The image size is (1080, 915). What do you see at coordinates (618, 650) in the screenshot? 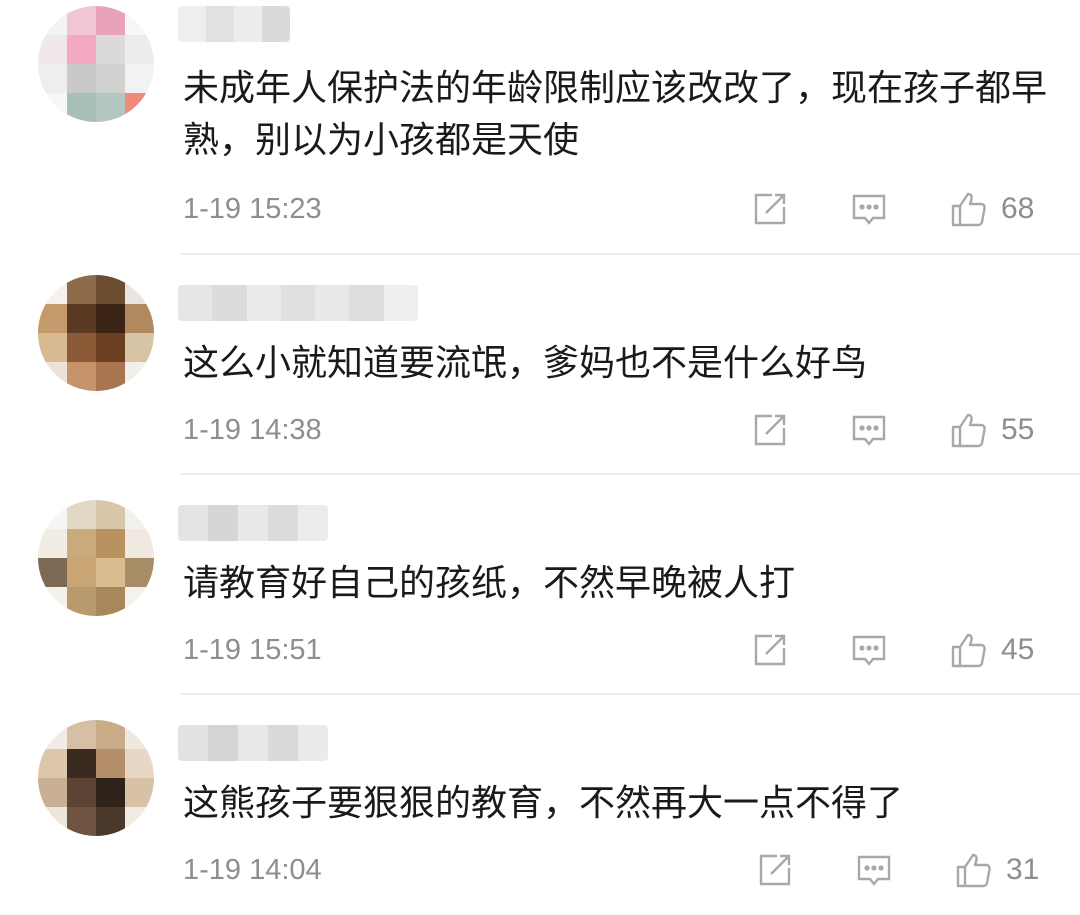
I see `comment-meta: 1-19 15:51 45` at bounding box center [618, 650].